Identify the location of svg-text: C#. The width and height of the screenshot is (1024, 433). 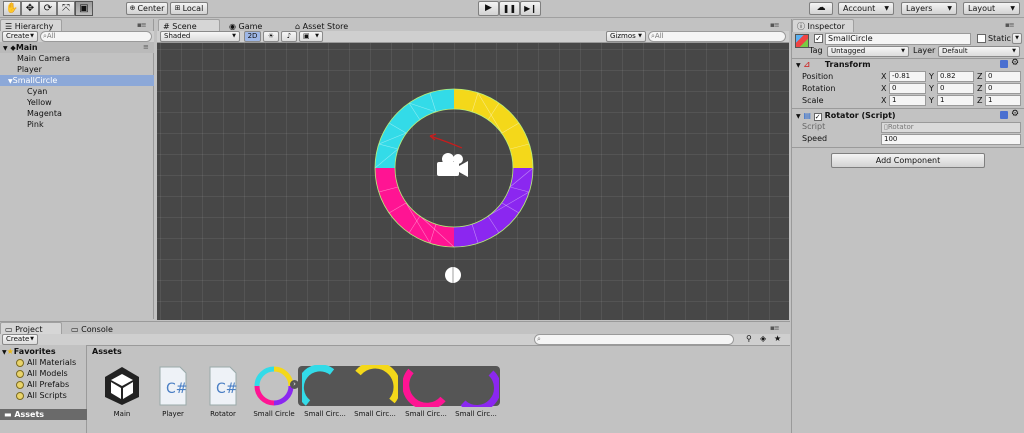
(227, 389).